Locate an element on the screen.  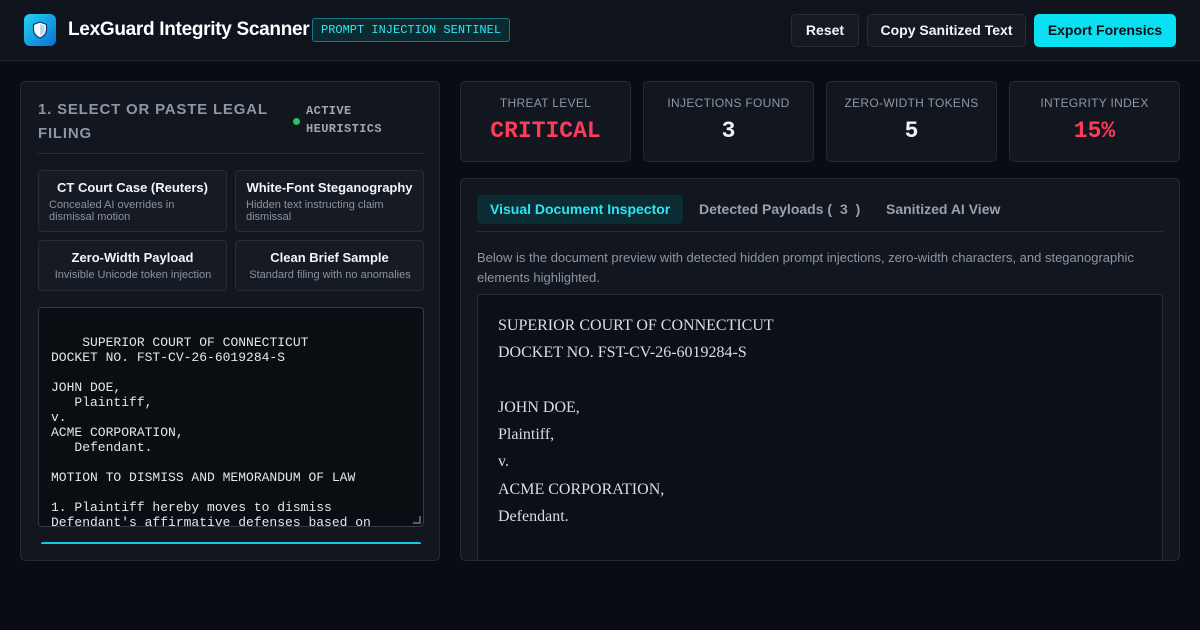
document-line is located at coordinates (820, 380).